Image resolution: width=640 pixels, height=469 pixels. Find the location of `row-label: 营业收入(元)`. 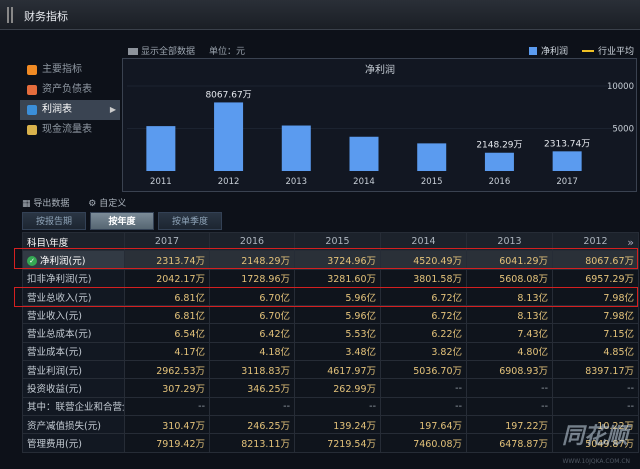

row-label: 营业收入(元) is located at coordinates (73, 315).